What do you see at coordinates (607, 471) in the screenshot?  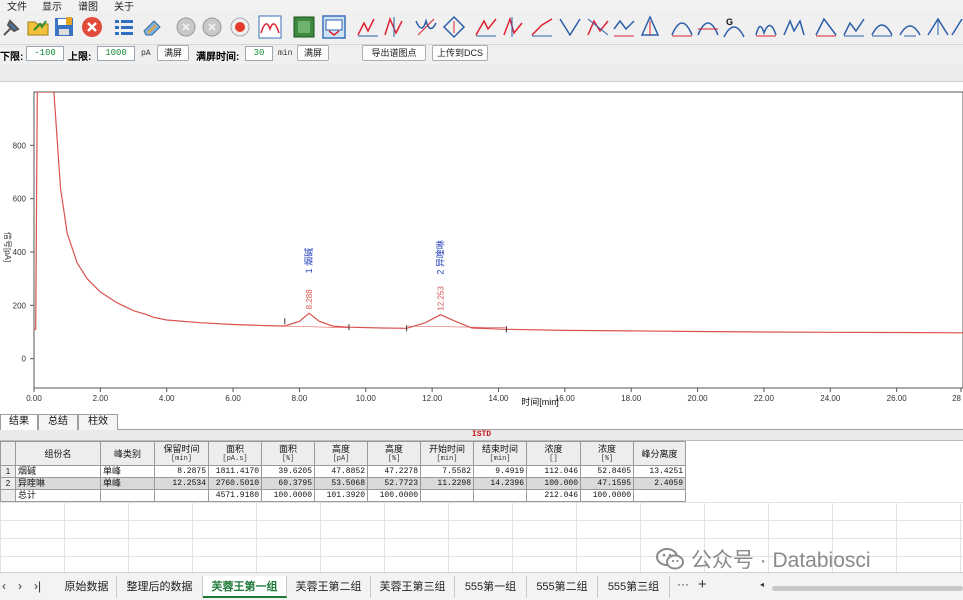 I see `table-cell: 52.8405` at bounding box center [607, 471].